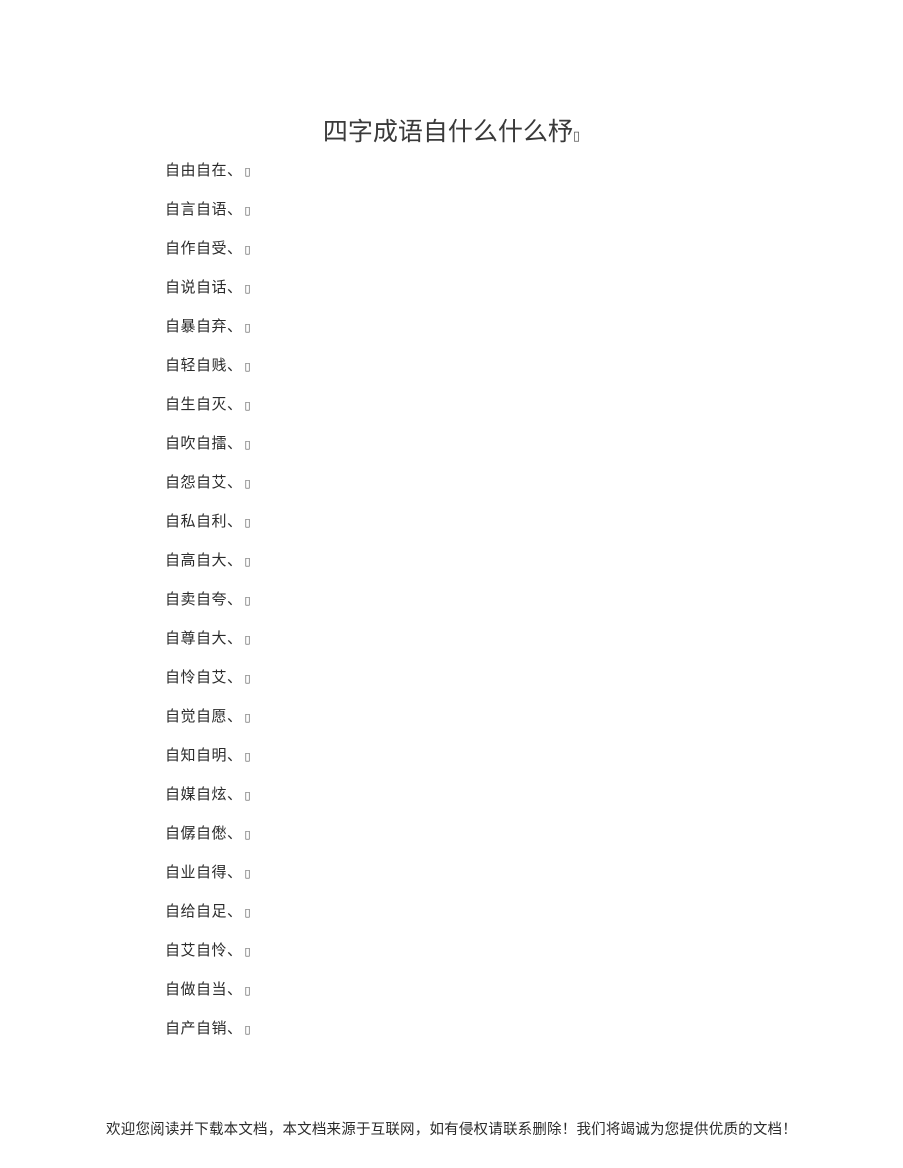  Describe the element at coordinates (204, 248) in the screenshot. I see `idiom-text: 自作自受、` at that location.